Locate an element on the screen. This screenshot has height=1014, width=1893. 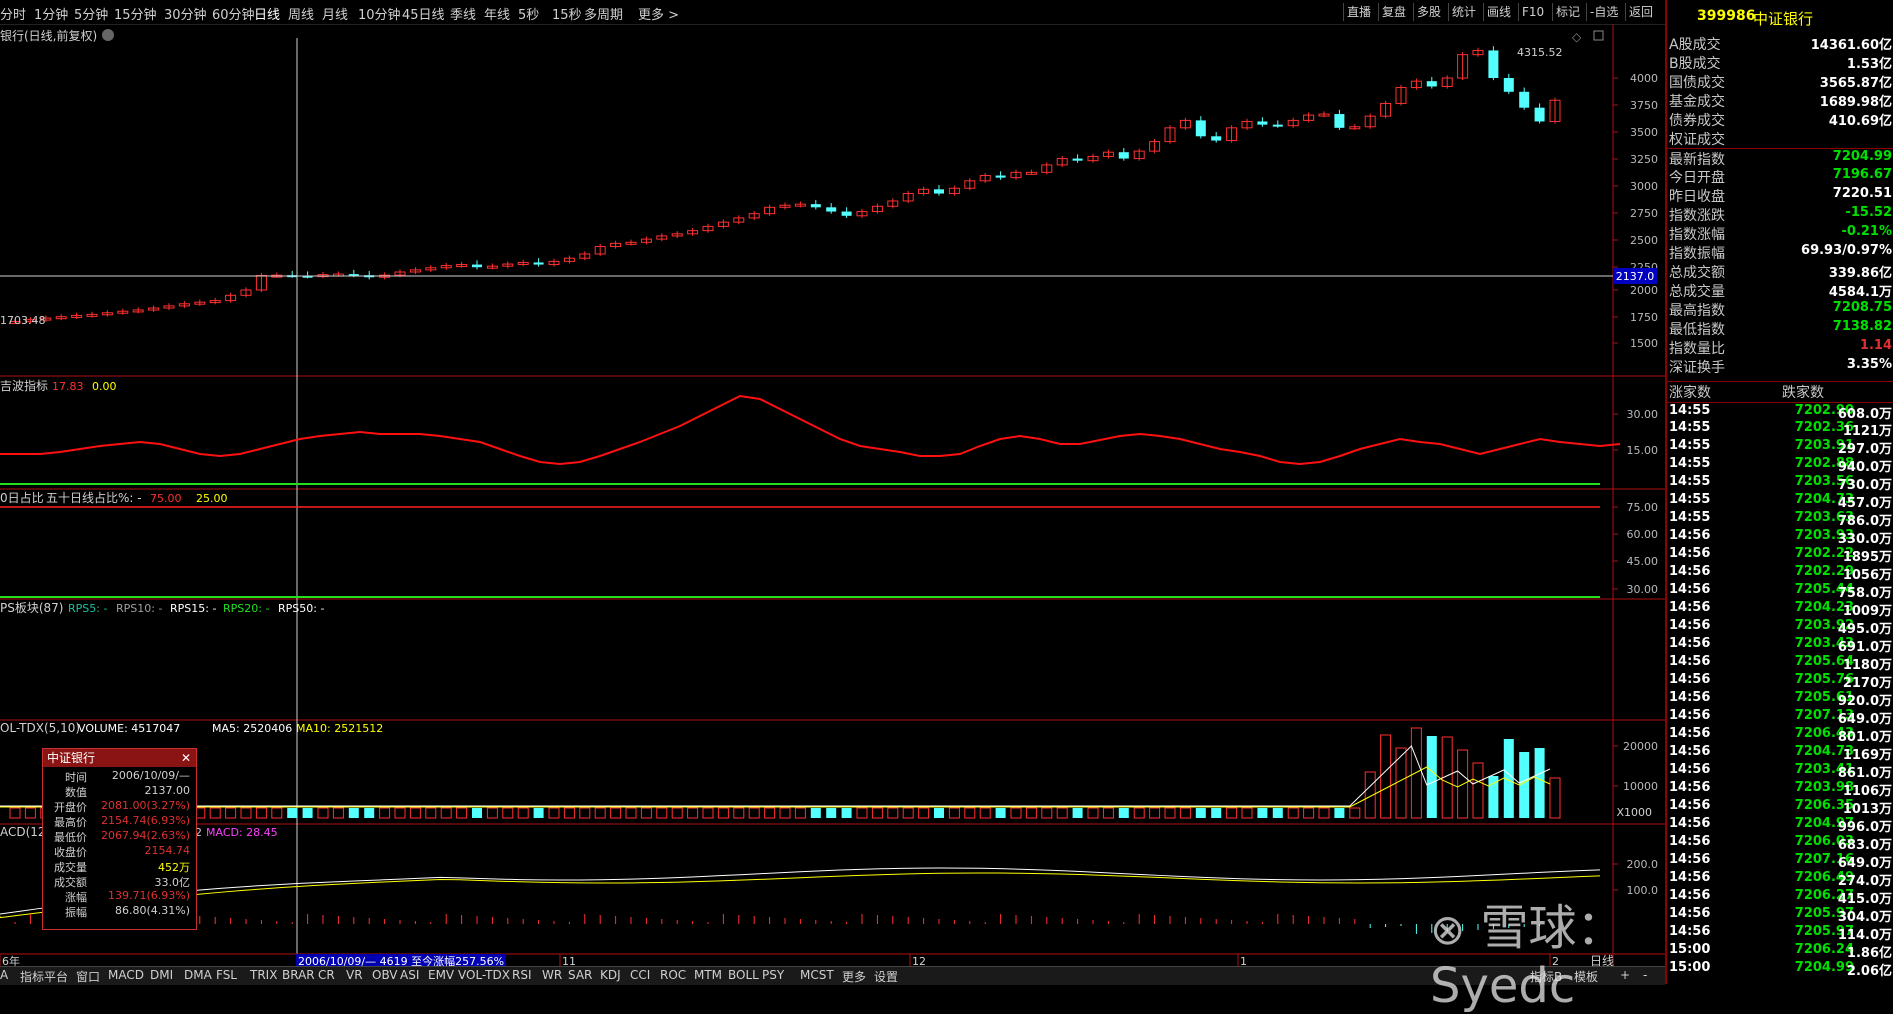
indicator-tab-13: EMV is located at coordinates (441, 975).